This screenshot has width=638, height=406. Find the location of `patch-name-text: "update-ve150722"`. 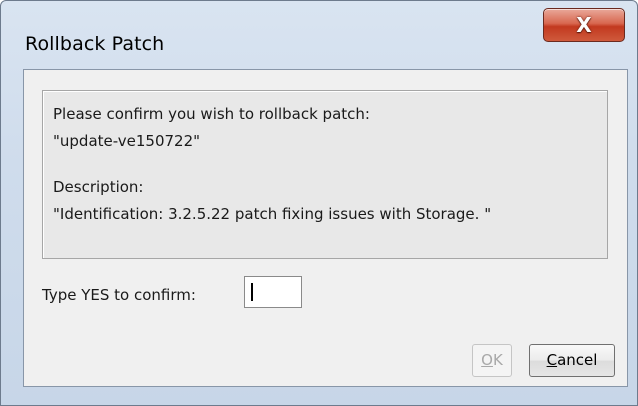

patch-name-text: "update-ve150722" is located at coordinates (127, 141).